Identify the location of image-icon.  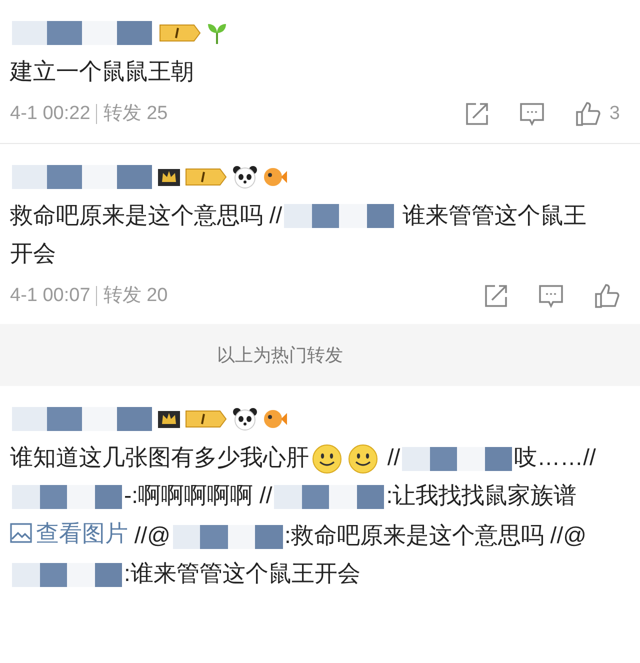
(21, 533).